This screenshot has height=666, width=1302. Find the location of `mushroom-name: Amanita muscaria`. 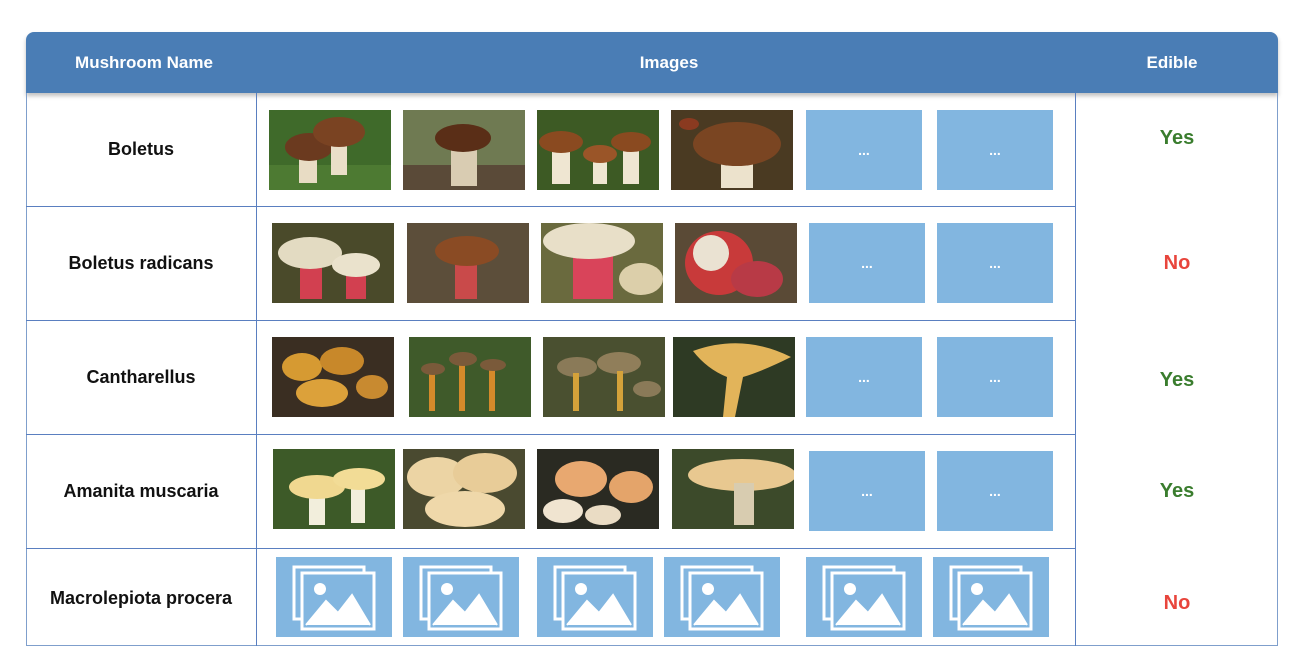

mushroom-name: Amanita muscaria is located at coordinates (141, 491).